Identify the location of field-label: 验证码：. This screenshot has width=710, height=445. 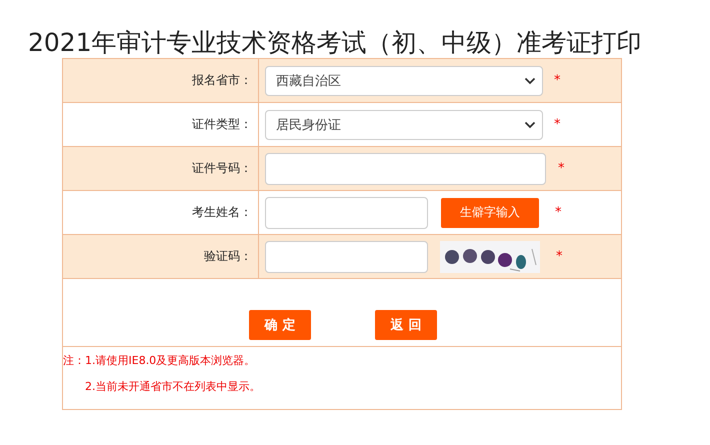
(228, 256).